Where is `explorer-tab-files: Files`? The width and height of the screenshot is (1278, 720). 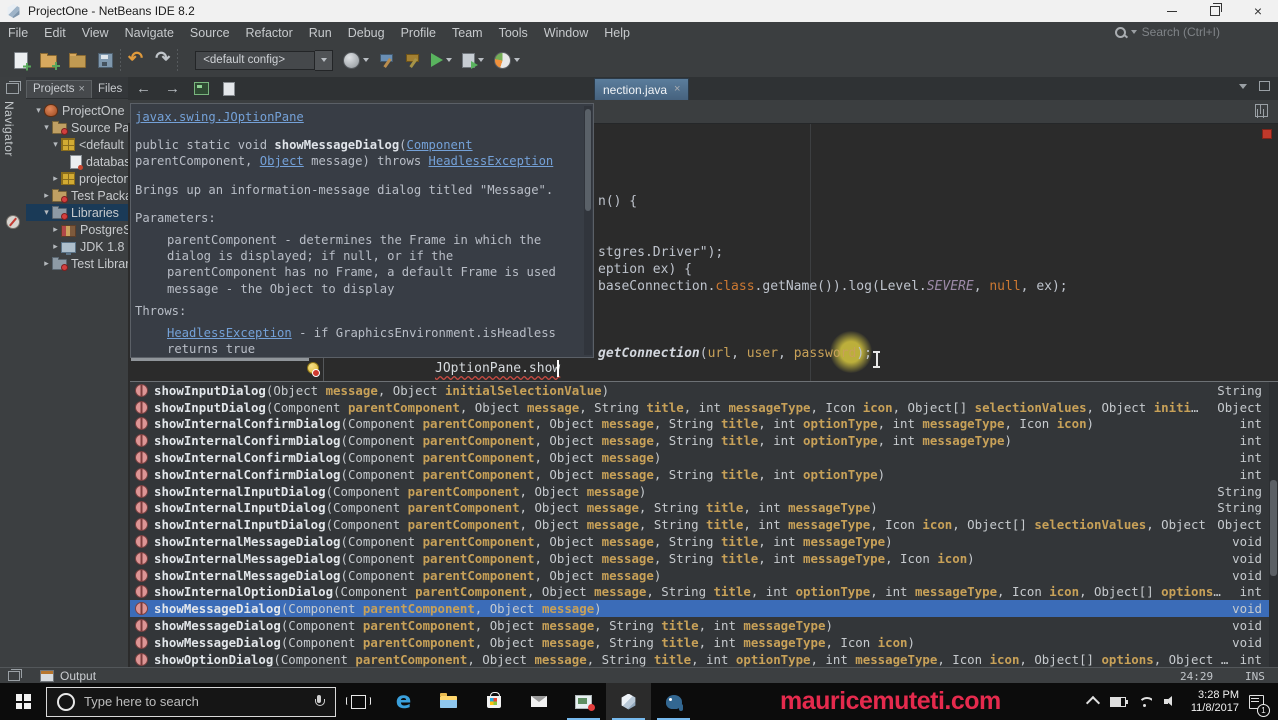
explorer-tab-files: Files is located at coordinates (110, 89).